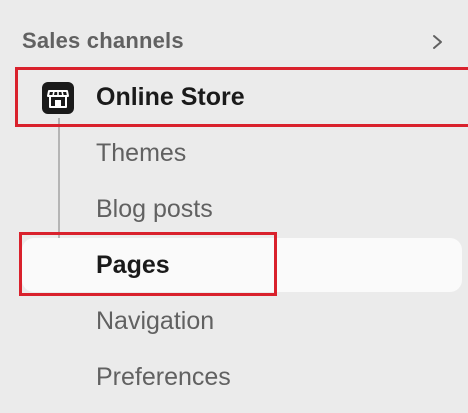 Image resolution: width=468 pixels, height=413 pixels. I want to click on sidebar-item-navigation: Navigation, so click(234, 321).